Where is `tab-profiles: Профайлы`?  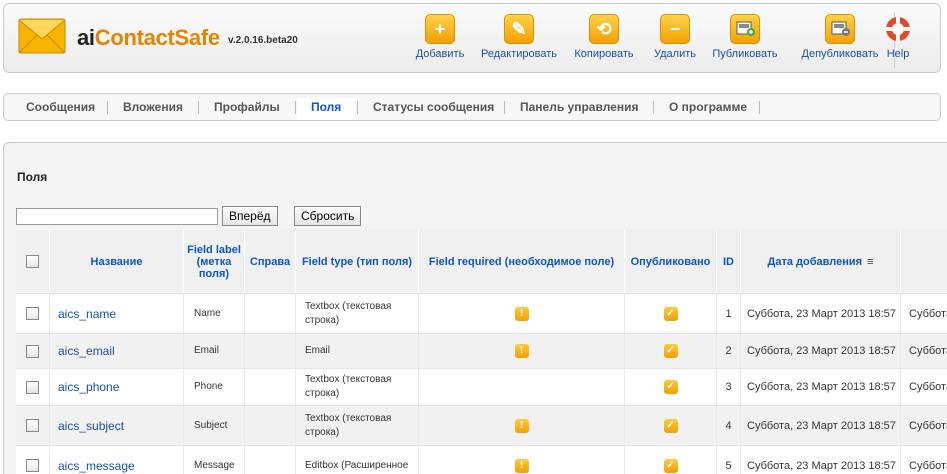
tab-profiles: Профайлы is located at coordinates (247, 107).